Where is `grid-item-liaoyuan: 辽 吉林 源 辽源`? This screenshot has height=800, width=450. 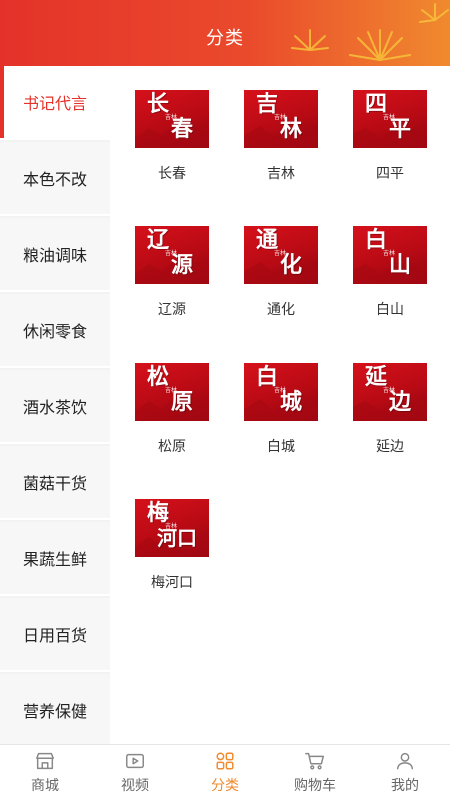
grid-item-liaoyuan: 辽 吉林 源 辽源 is located at coordinates (172, 272).